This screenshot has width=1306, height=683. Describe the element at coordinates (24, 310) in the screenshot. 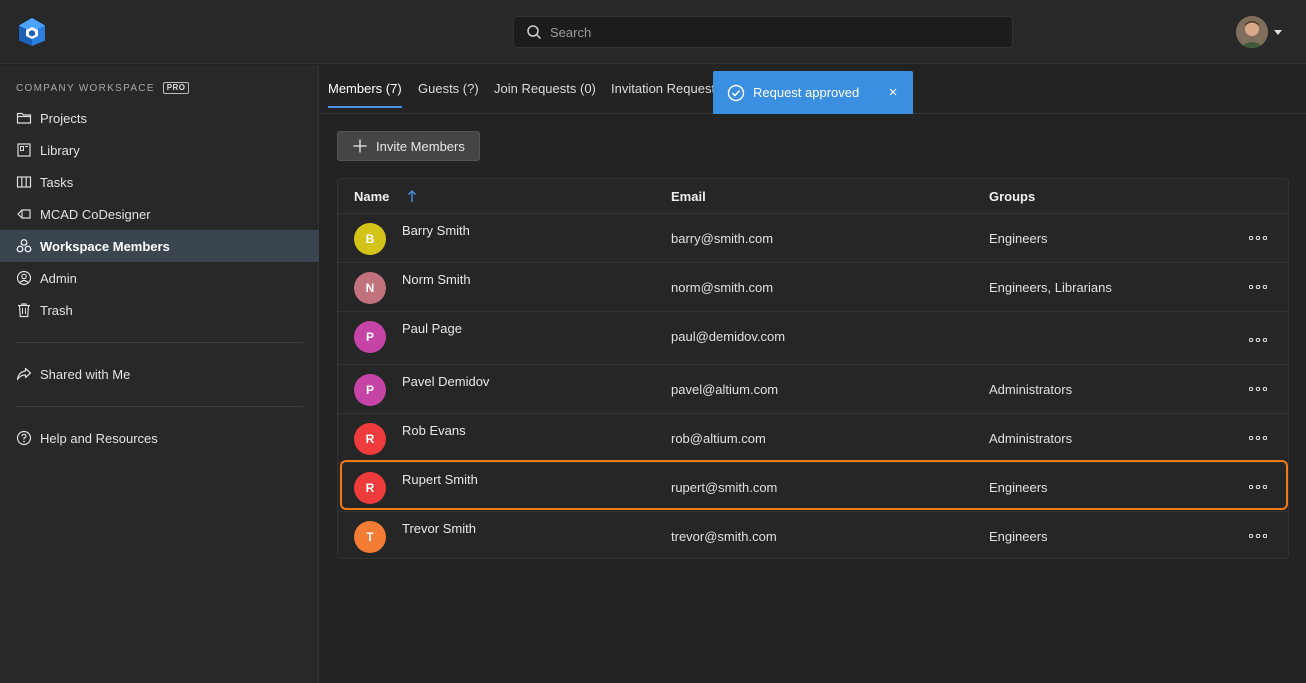

I see `trash-icon` at that location.